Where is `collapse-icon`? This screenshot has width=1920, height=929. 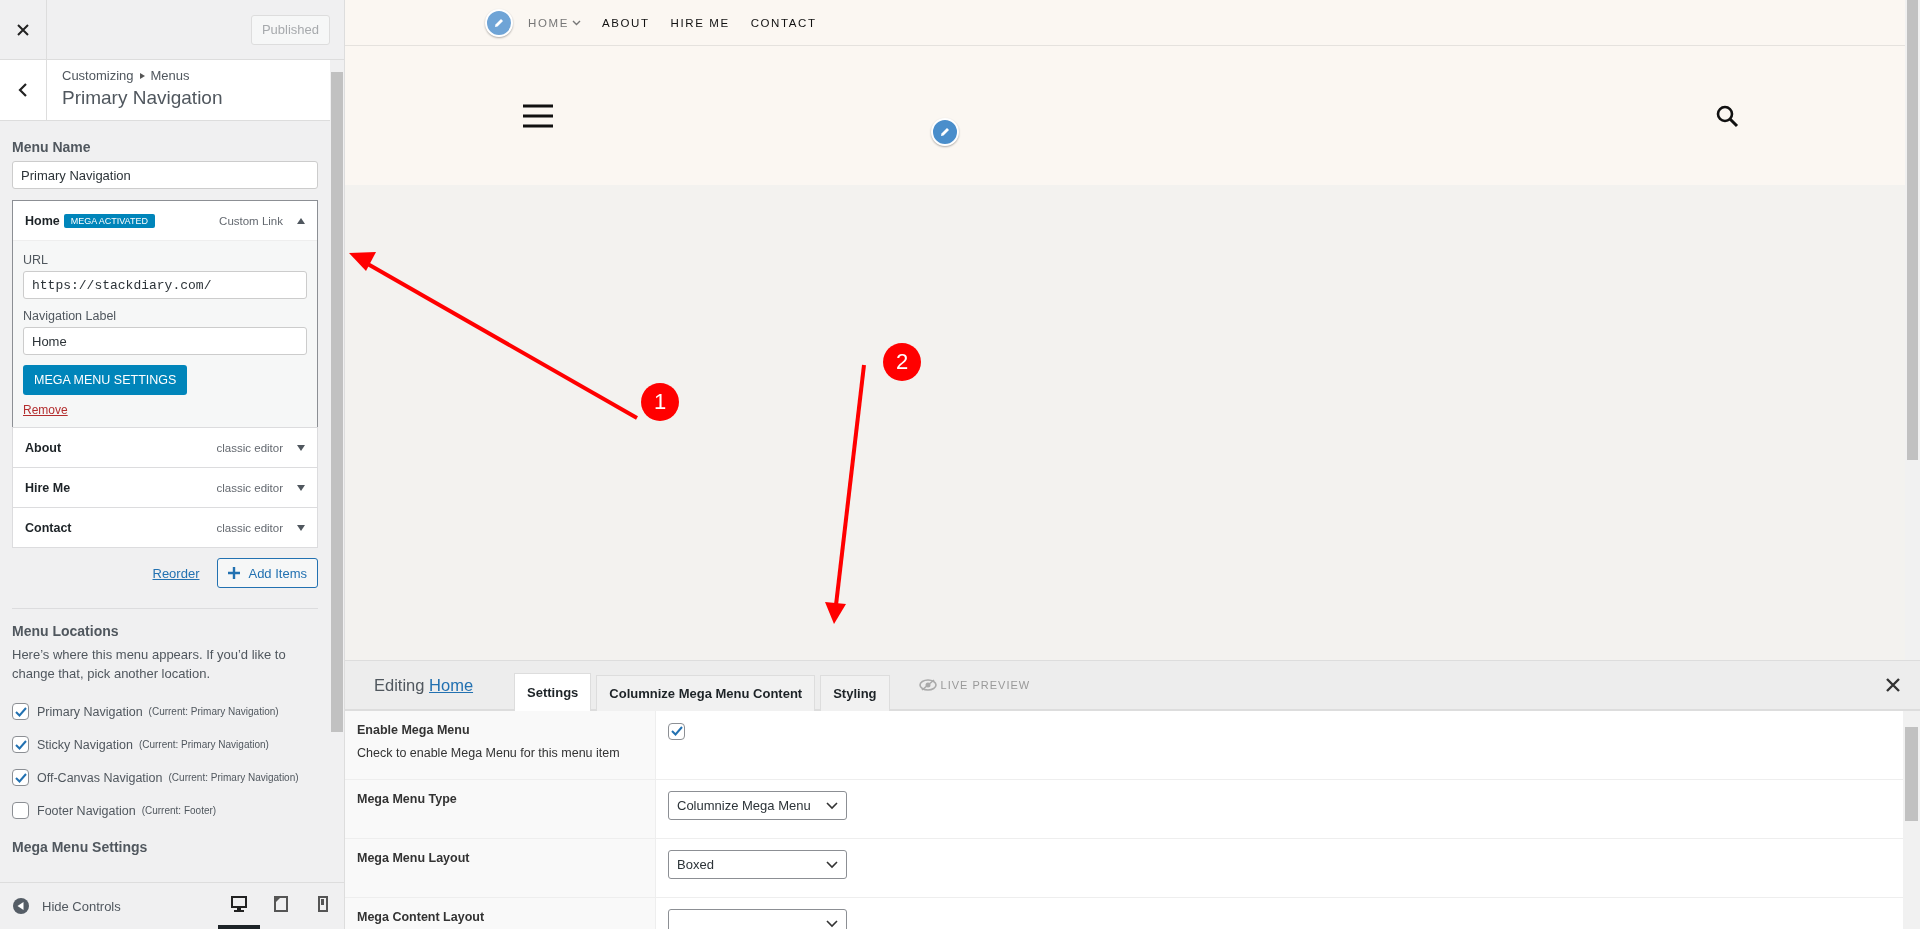
collapse-icon is located at coordinates (21, 906).